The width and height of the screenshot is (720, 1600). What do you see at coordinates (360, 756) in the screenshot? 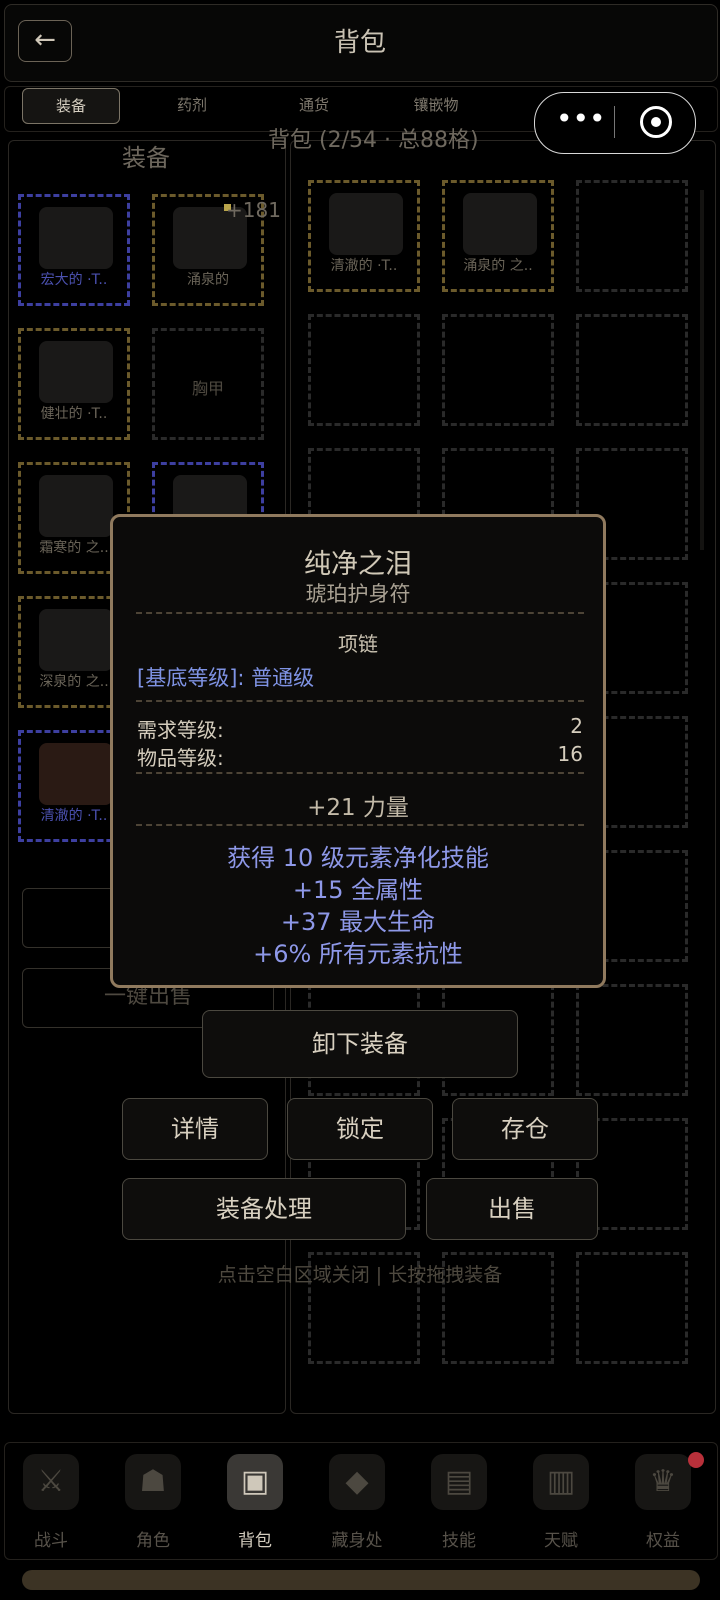
I see `item-level-row: 物品等级: 16` at bounding box center [360, 756].